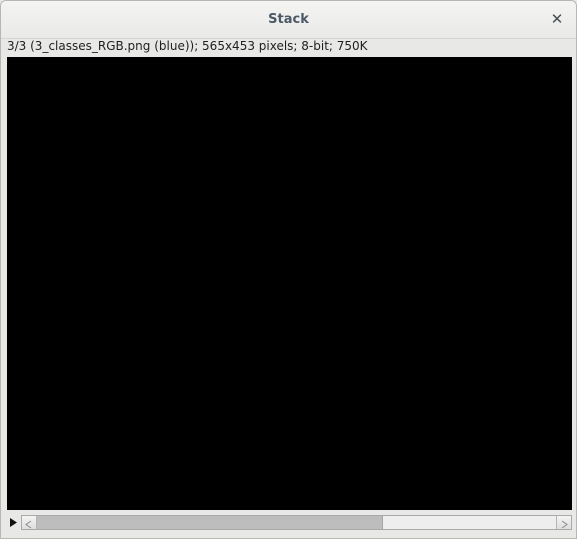 The height and width of the screenshot is (539, 577). I want to click on scroll-thumb, so click(210, 522).